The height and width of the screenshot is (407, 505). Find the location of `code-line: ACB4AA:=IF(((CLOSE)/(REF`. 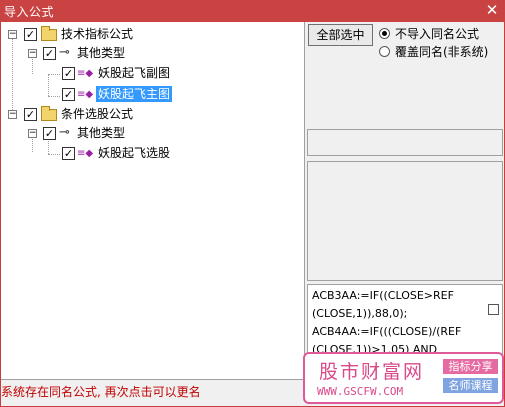

code-line: ACB4AA:=IF(((CLOSE)/(REF is located at coordinates (387, 331).